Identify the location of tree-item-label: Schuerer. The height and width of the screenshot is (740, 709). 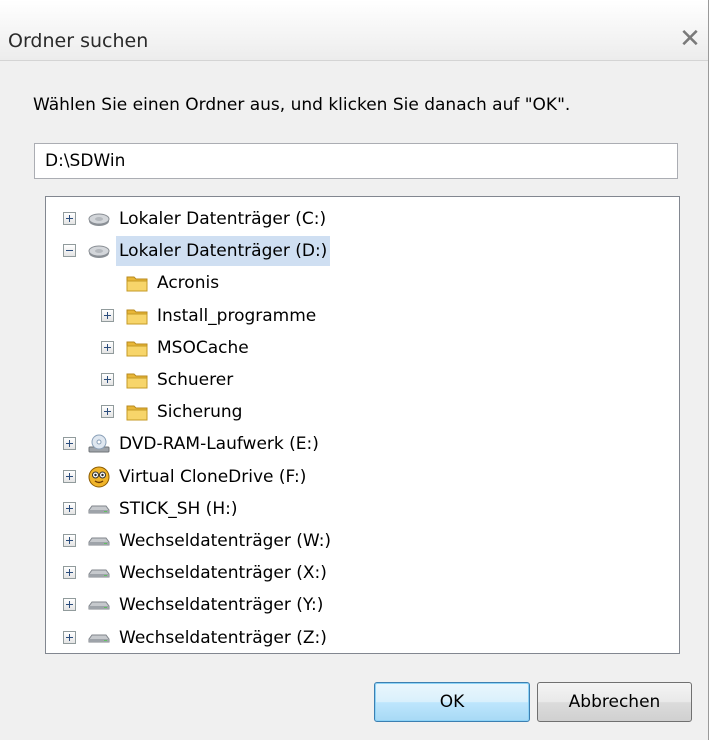
(195, 380).